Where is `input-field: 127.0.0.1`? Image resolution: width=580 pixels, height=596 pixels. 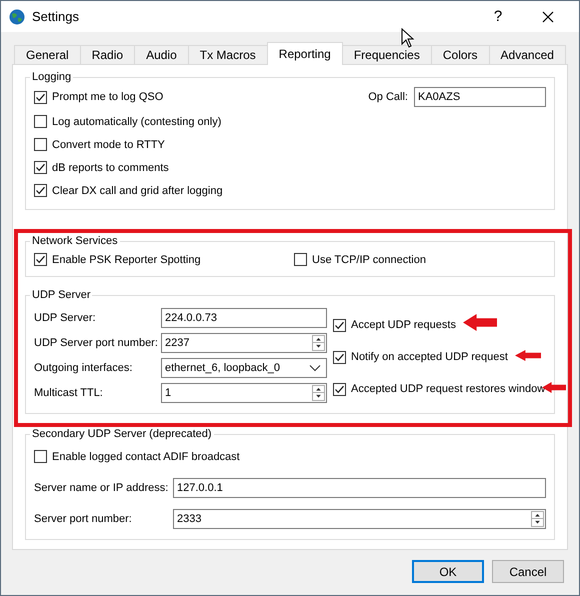
input-field: 127.0.0.1 is located at coordinates (359, 488).